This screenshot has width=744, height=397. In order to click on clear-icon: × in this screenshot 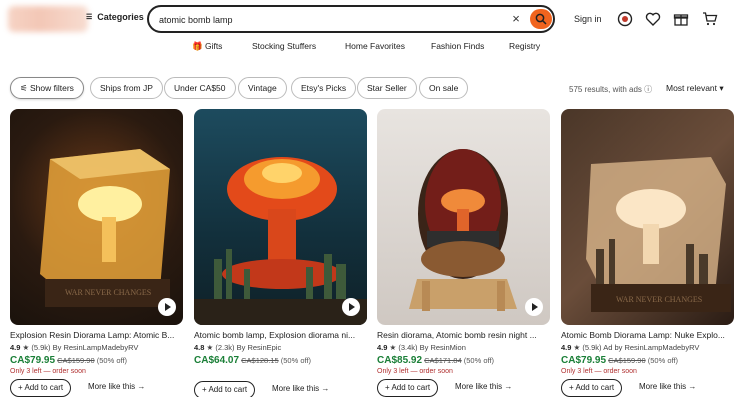, I will do `click(516, 19)`.